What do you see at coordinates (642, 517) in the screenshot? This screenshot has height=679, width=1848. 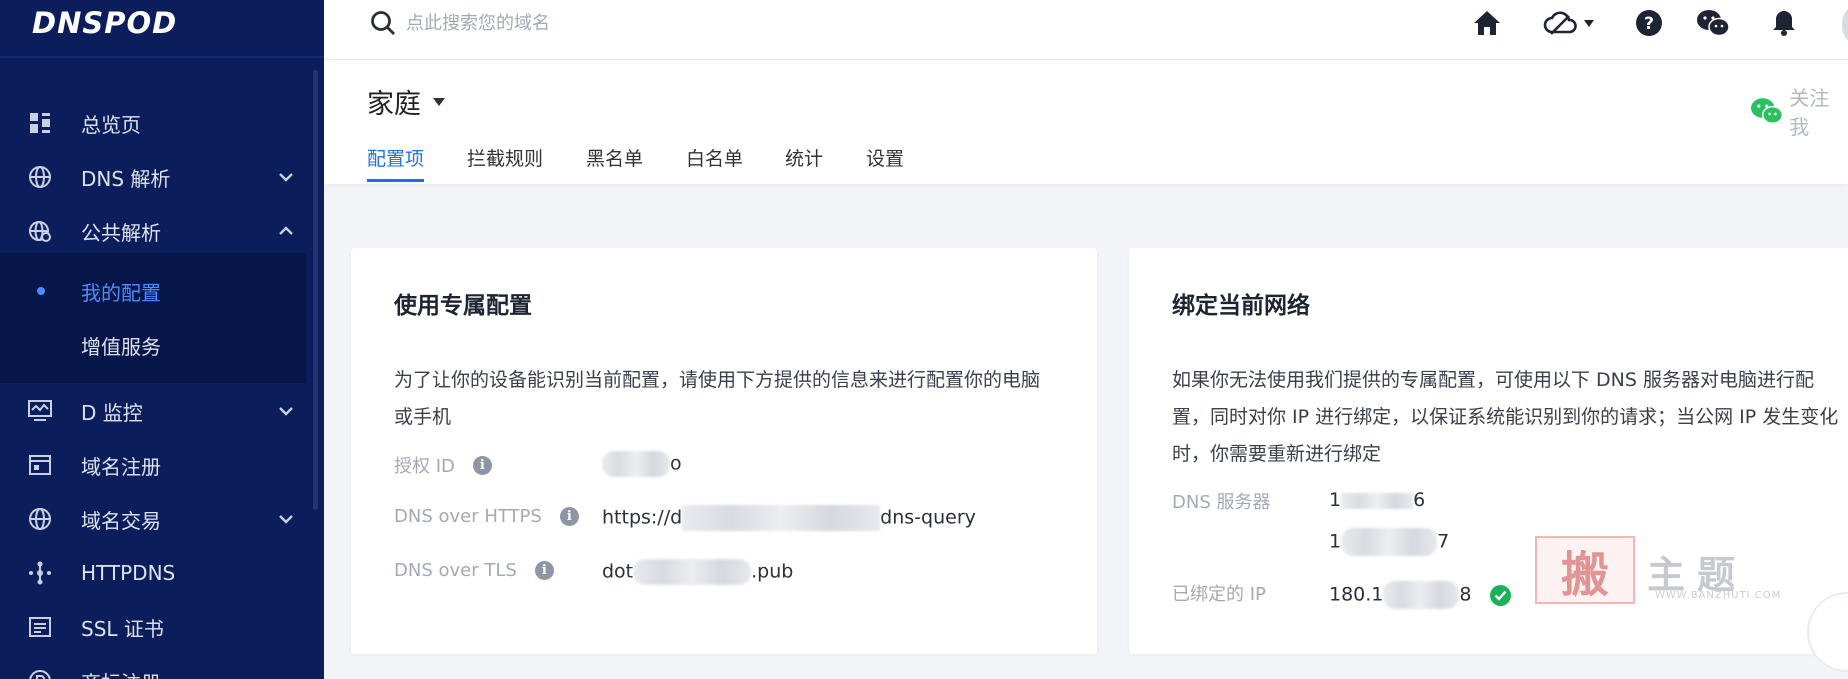 I see `value-prefix: https://d` at bounding box center [642, 517].